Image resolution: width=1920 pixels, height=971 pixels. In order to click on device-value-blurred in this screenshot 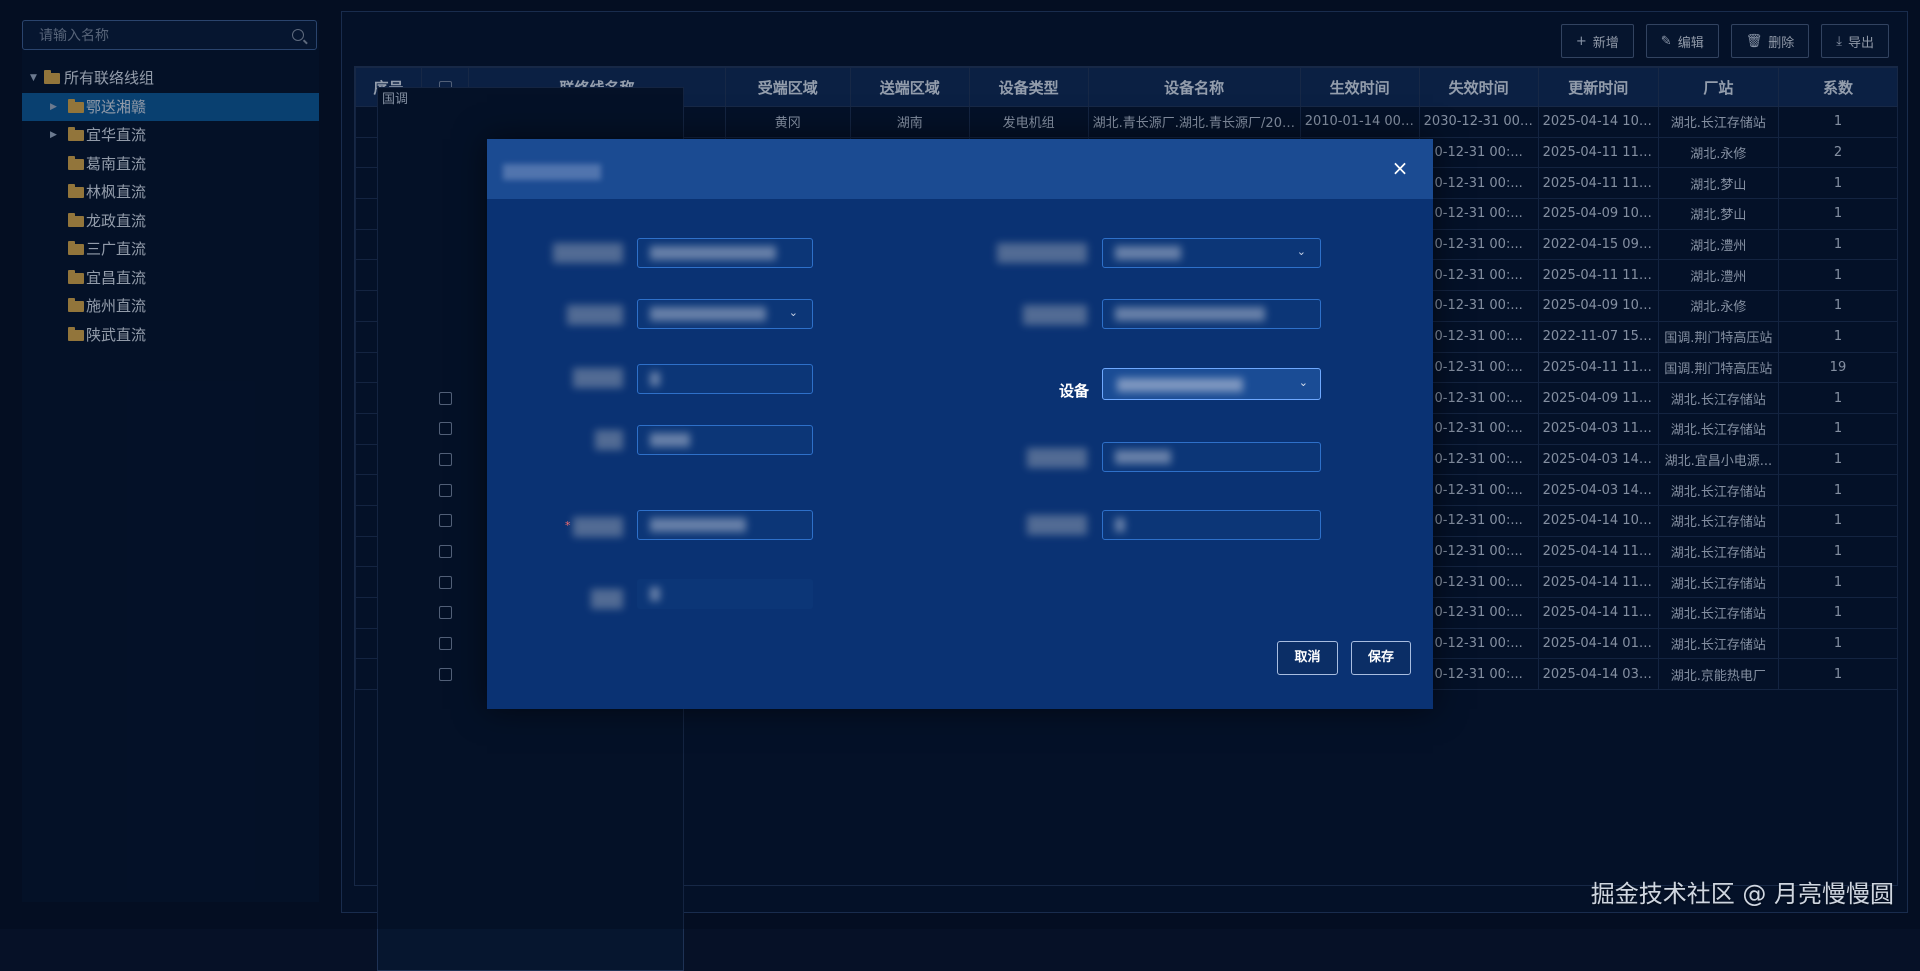, I will do `click(1180, 385)`.